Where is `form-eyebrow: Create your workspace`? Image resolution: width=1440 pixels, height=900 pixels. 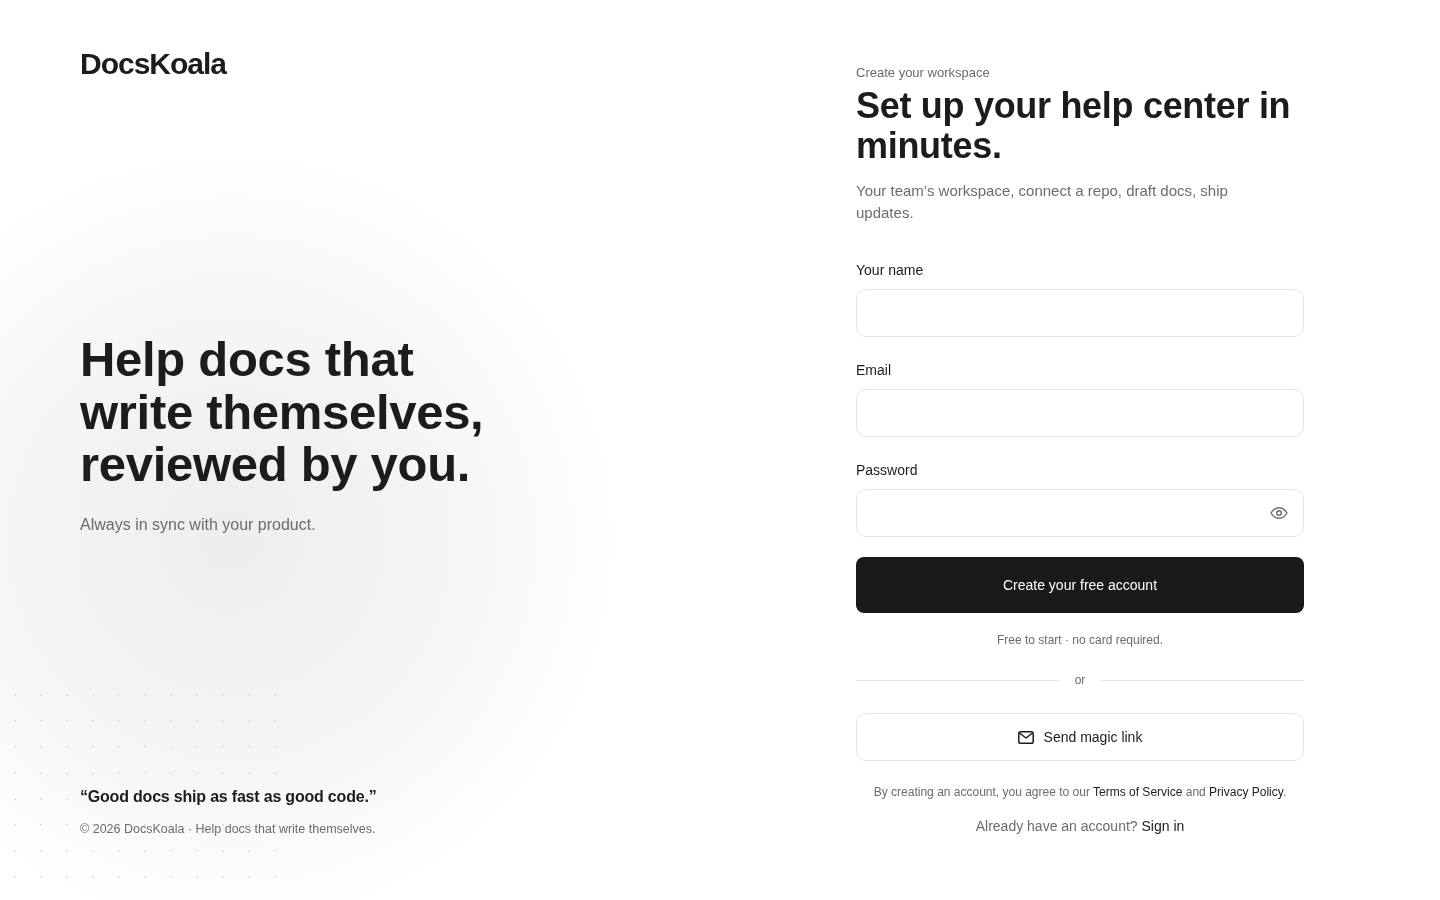
form-eyebrow: Create your workspace is located at coordinates (923, 73).